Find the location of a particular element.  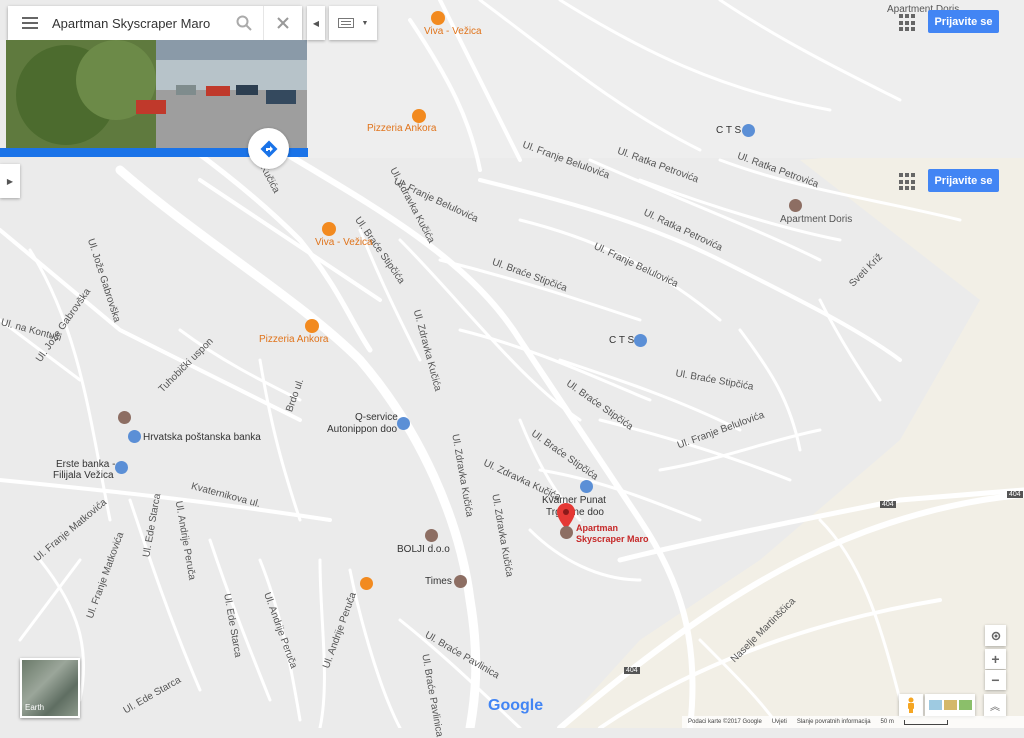

poi-bar is located at coordinates (366, 586).